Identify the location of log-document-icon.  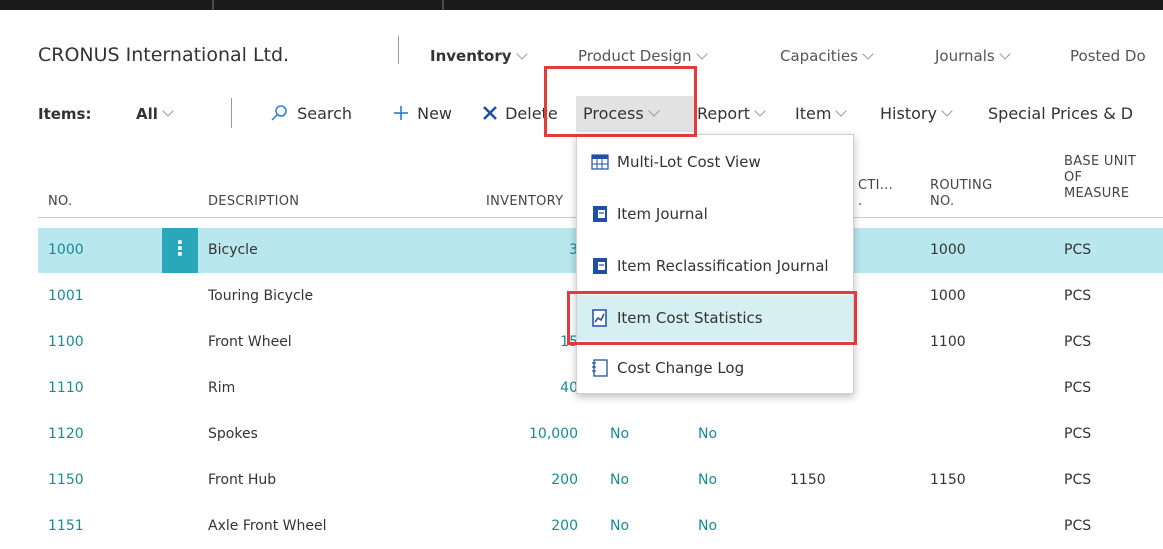
(600, 368).